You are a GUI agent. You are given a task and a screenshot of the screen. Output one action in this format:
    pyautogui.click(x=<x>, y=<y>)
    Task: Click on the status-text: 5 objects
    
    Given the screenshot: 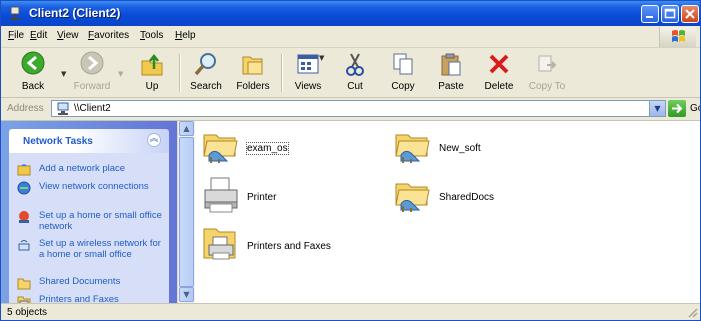 What is the action you would take?
    pyautogui.click(x=27, y=312)
    